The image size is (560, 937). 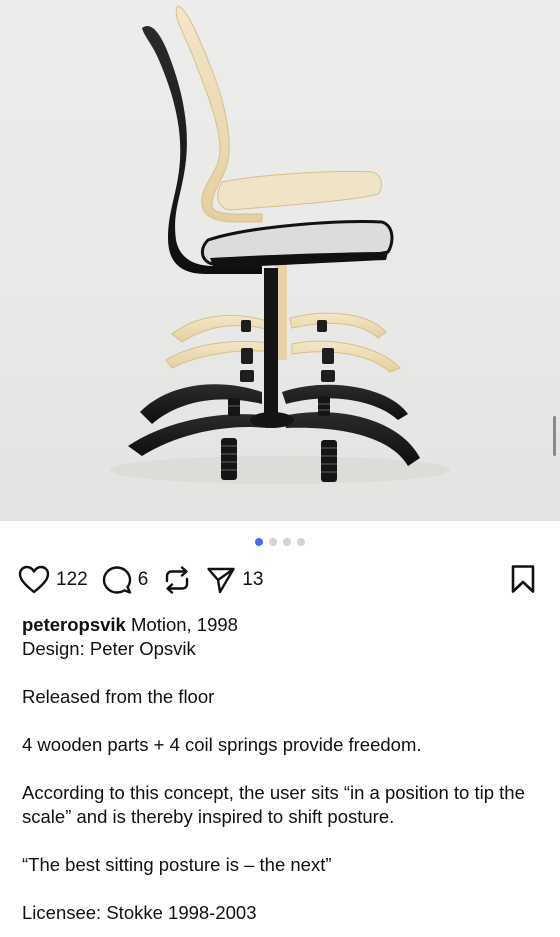 What do you see at coordinates (74, 624) in the screenshot?
I see `username-link: peteropsvik` at bounding box center [74, 624].